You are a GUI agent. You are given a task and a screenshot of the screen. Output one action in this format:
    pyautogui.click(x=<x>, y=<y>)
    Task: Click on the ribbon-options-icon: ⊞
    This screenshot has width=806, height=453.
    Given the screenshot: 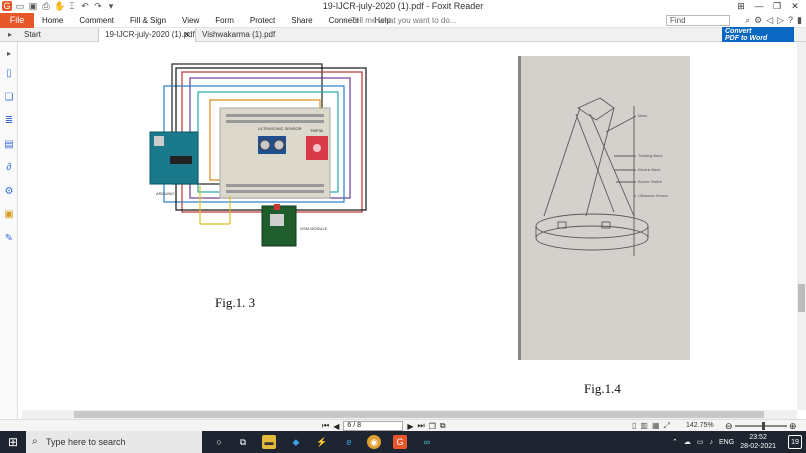 What is the action you would take?
    pyautogui.click(x=741, y=6)
    